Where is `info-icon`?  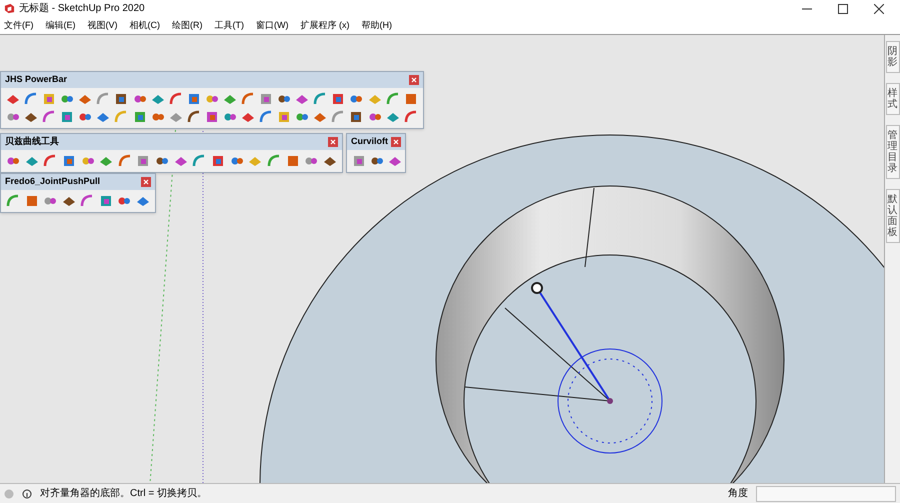
info-icon is located at coordinates (27, 493).